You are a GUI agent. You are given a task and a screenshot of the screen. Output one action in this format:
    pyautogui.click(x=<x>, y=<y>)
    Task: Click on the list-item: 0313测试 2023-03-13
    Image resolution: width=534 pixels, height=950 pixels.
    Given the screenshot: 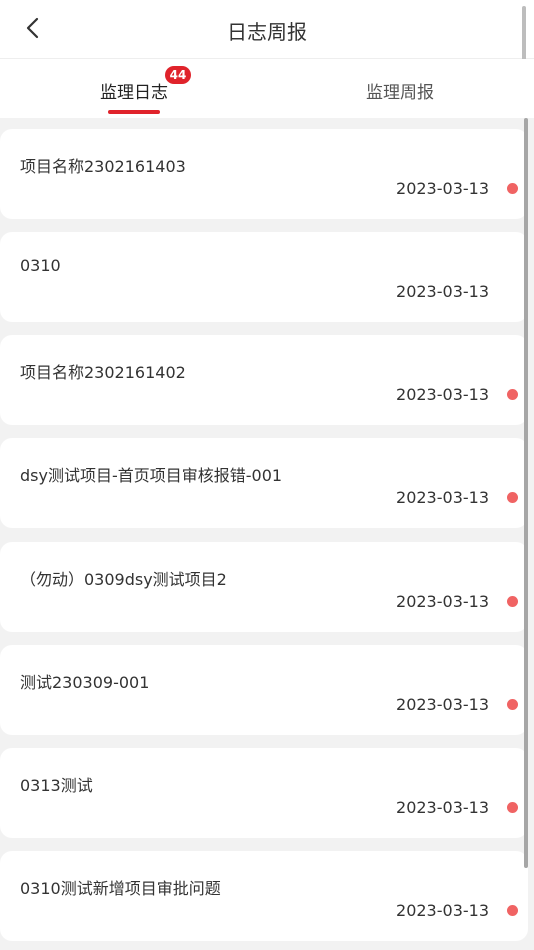 What is the action you would take?
    pyautogui.click(x=264, y=793)
    